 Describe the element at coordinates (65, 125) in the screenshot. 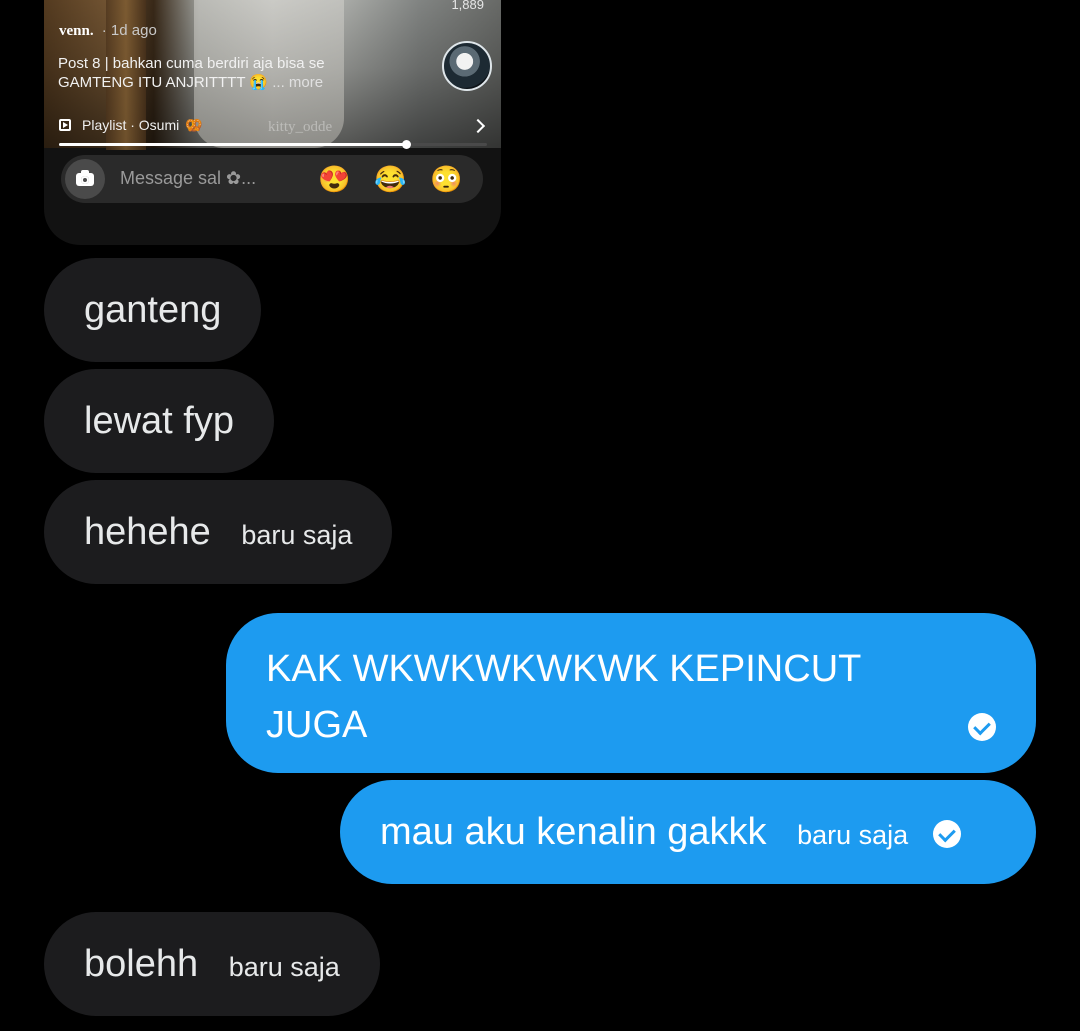

I see `playlist-icon` at that location.